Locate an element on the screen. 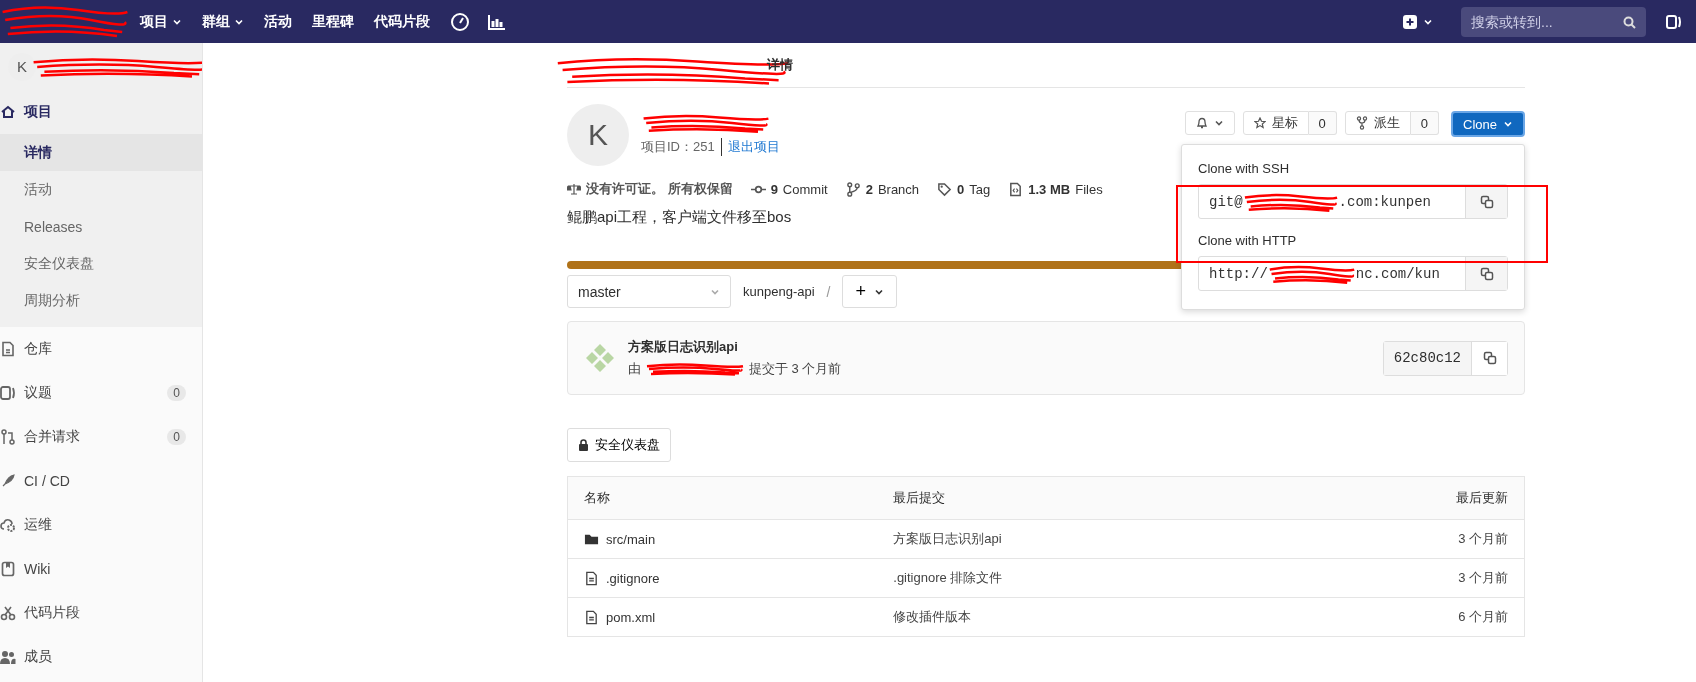 This screenshot has width=1696, height=682. nav-menu: 活动 is located at coordinates (278, 21).